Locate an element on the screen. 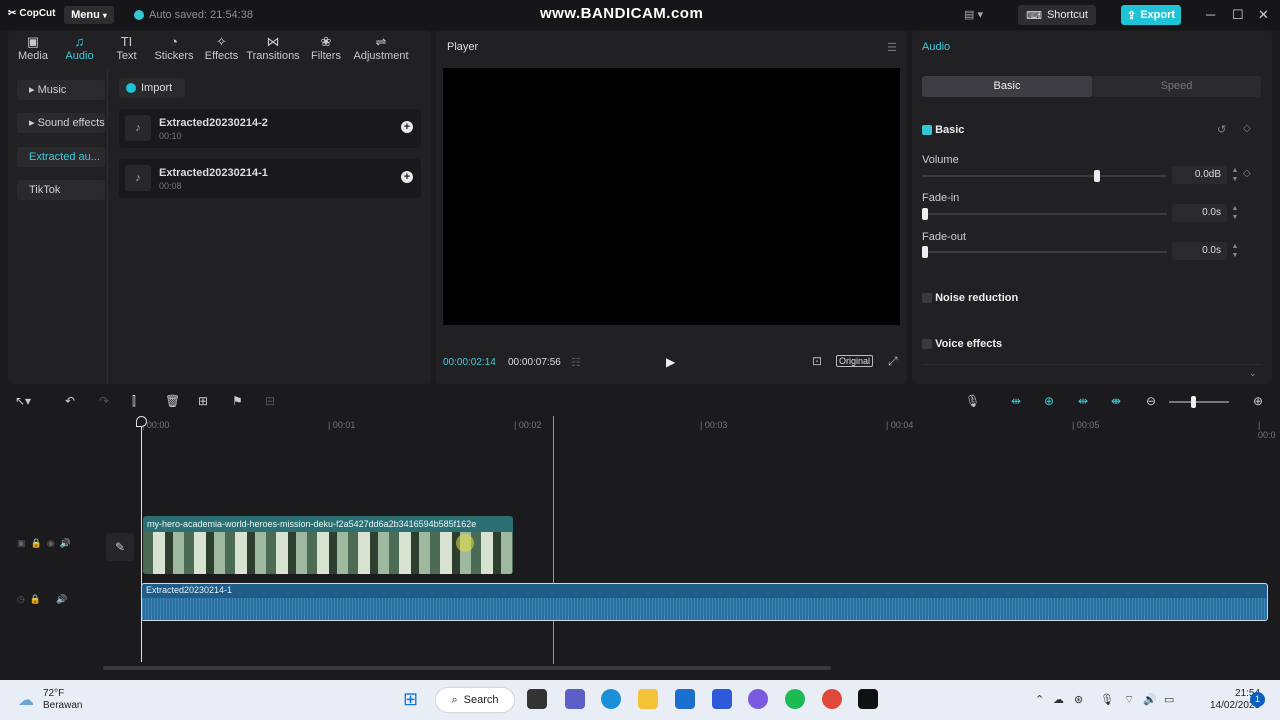 The height and width of the screenshot is (720, 1280). marker-icon: ⚑ is located at coordinates (237, 401).